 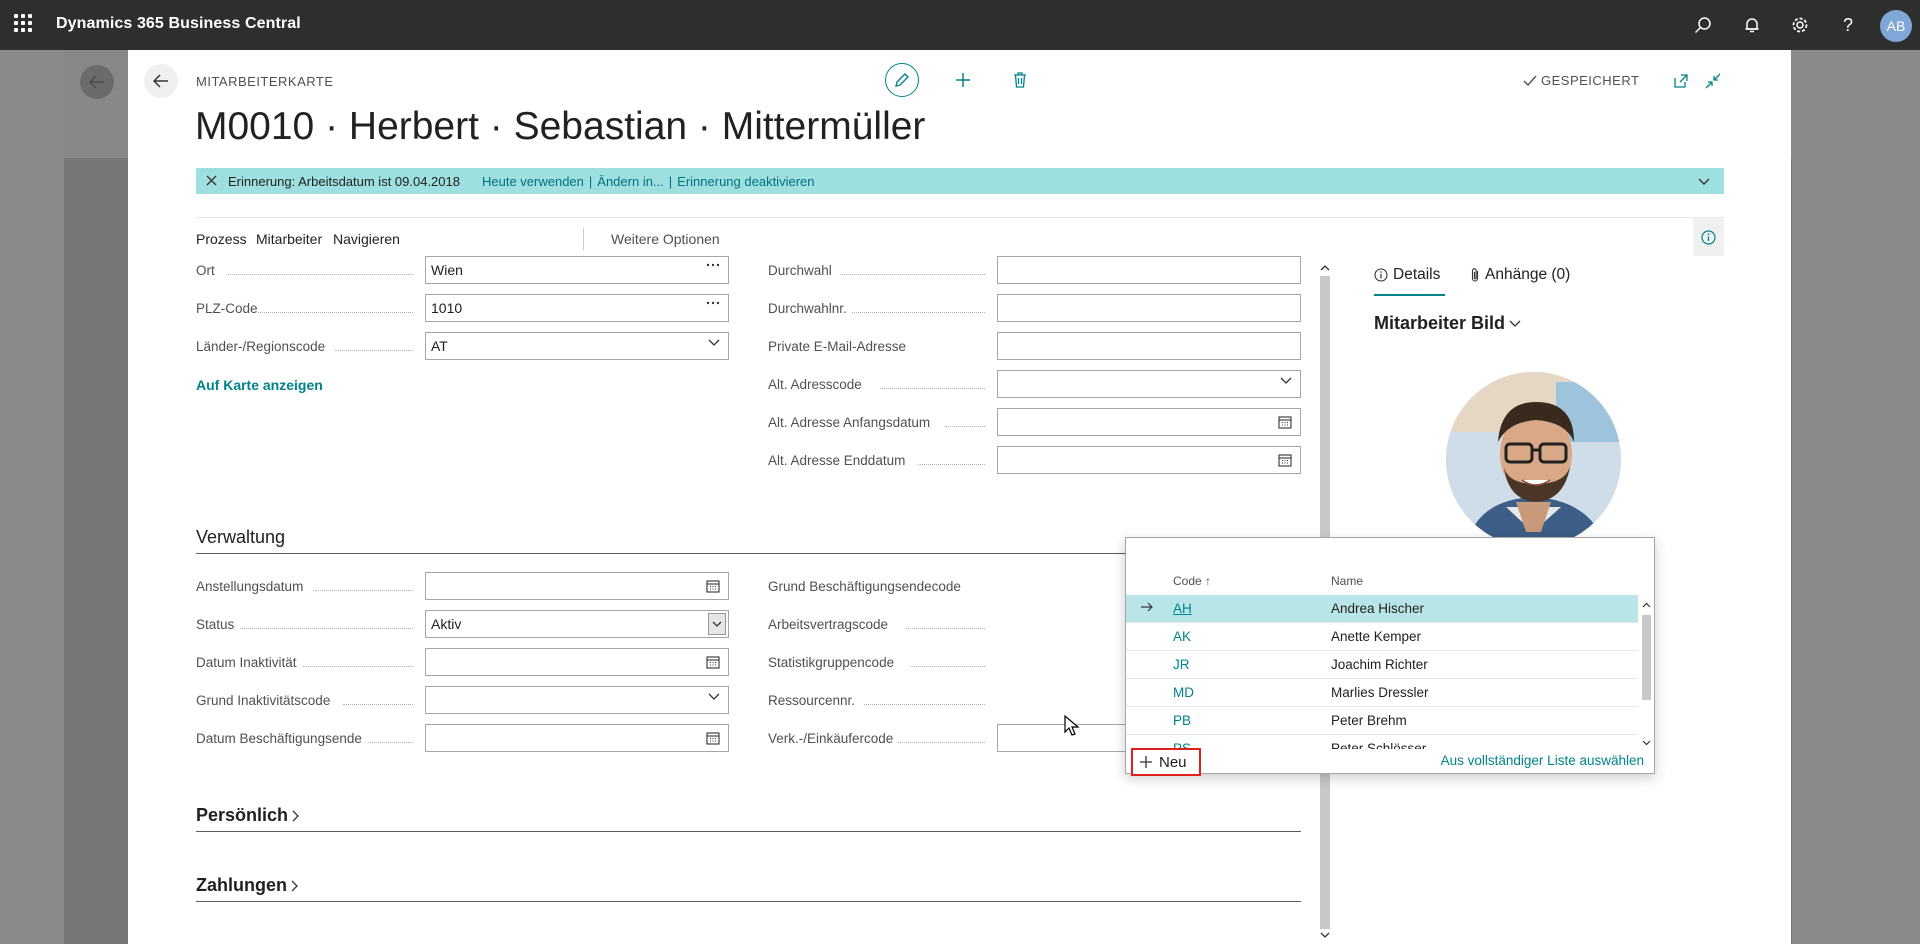 I want to click on action-process: Prozess, so click(x=221, y=239).